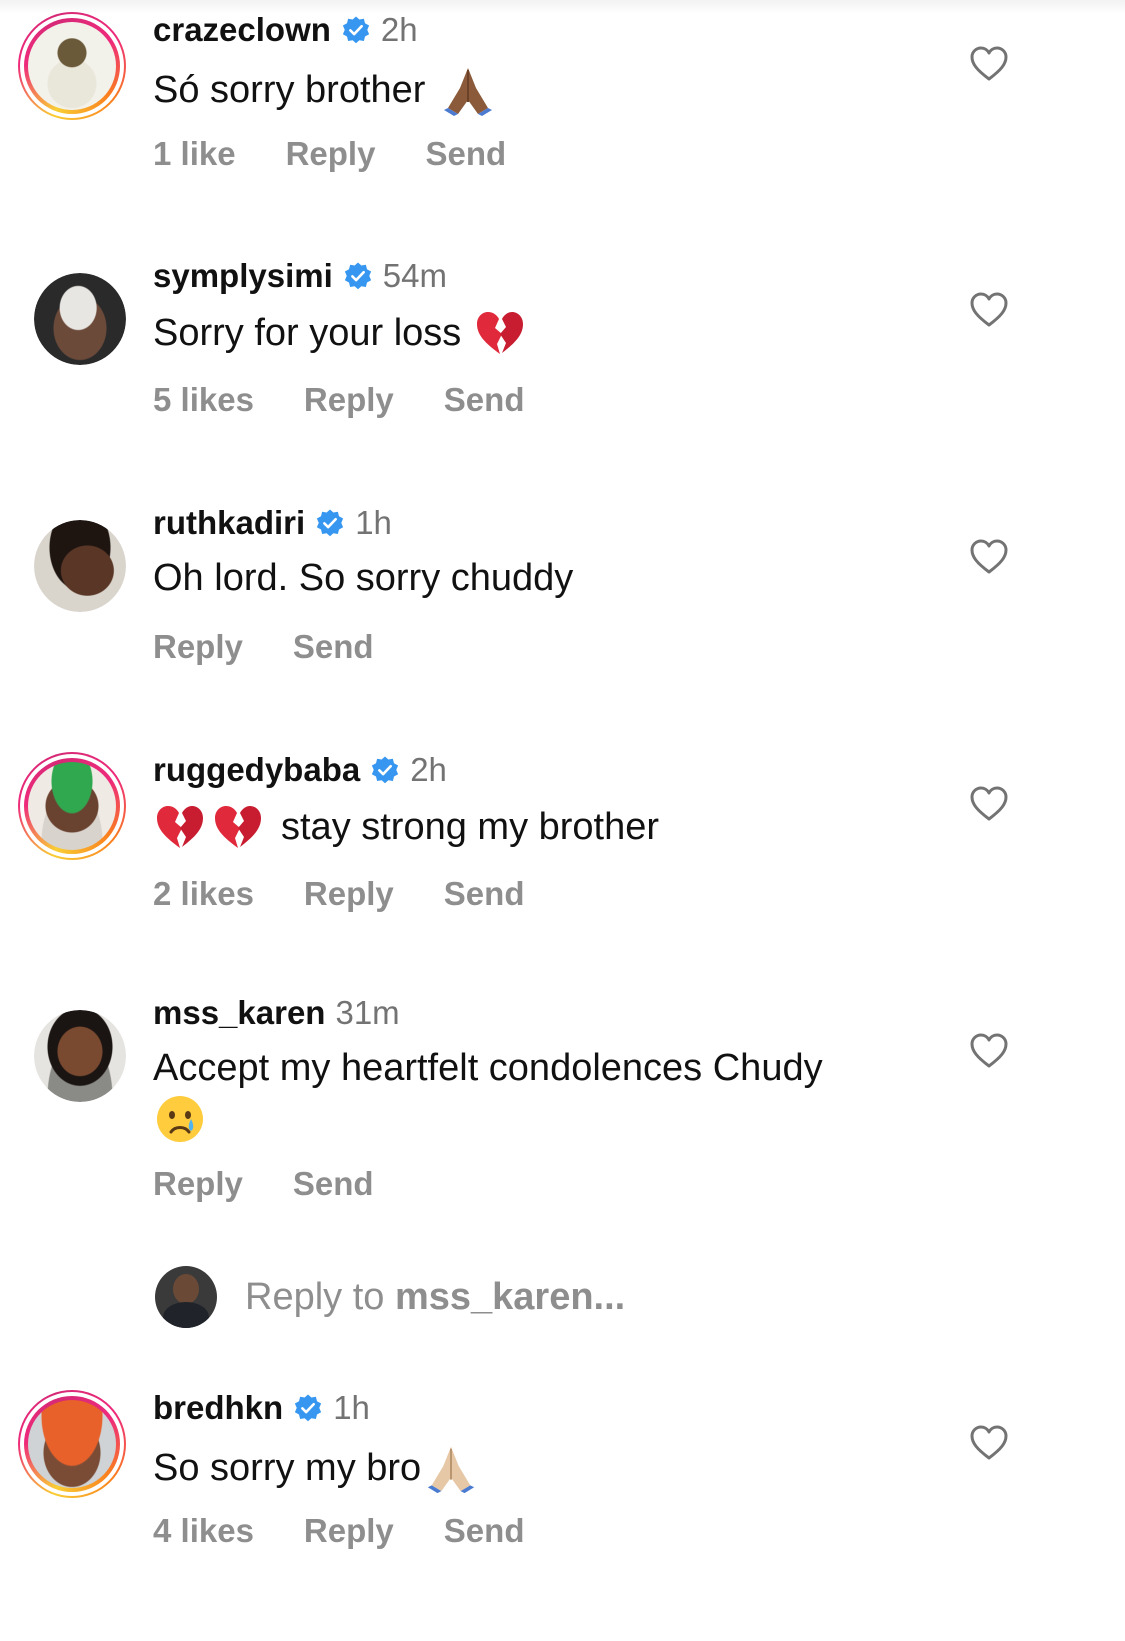 The height and width of the screenshot is (1641, 1125). I want to click on comment-text: Accept my heartfelt condolences Chudy, so click(488, 1068).